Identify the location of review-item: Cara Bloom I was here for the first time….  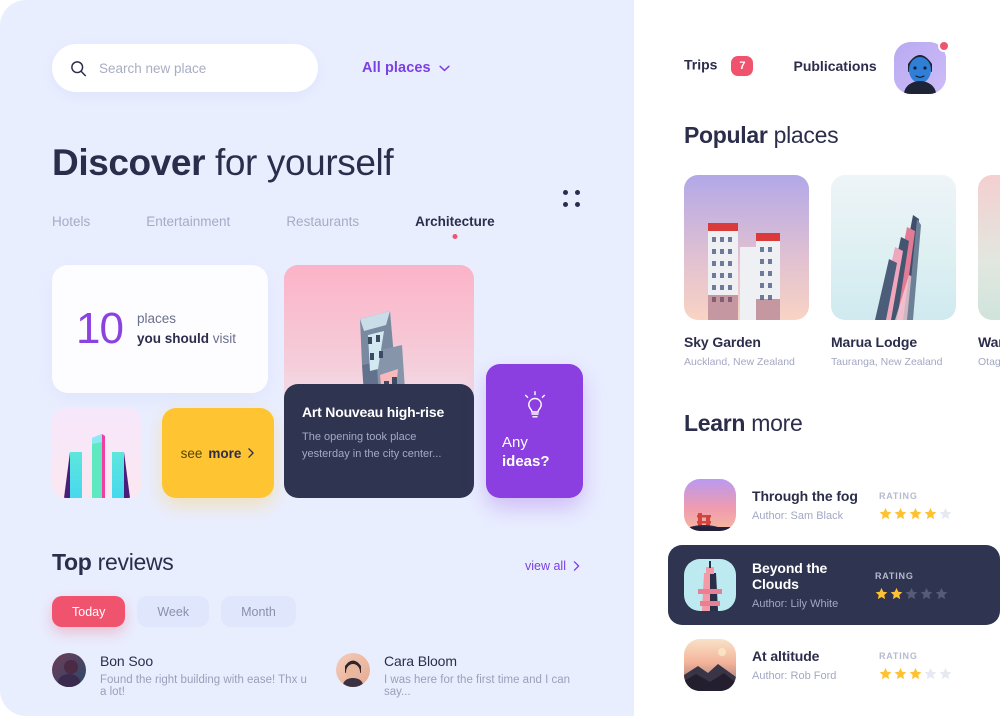
(465, 675).